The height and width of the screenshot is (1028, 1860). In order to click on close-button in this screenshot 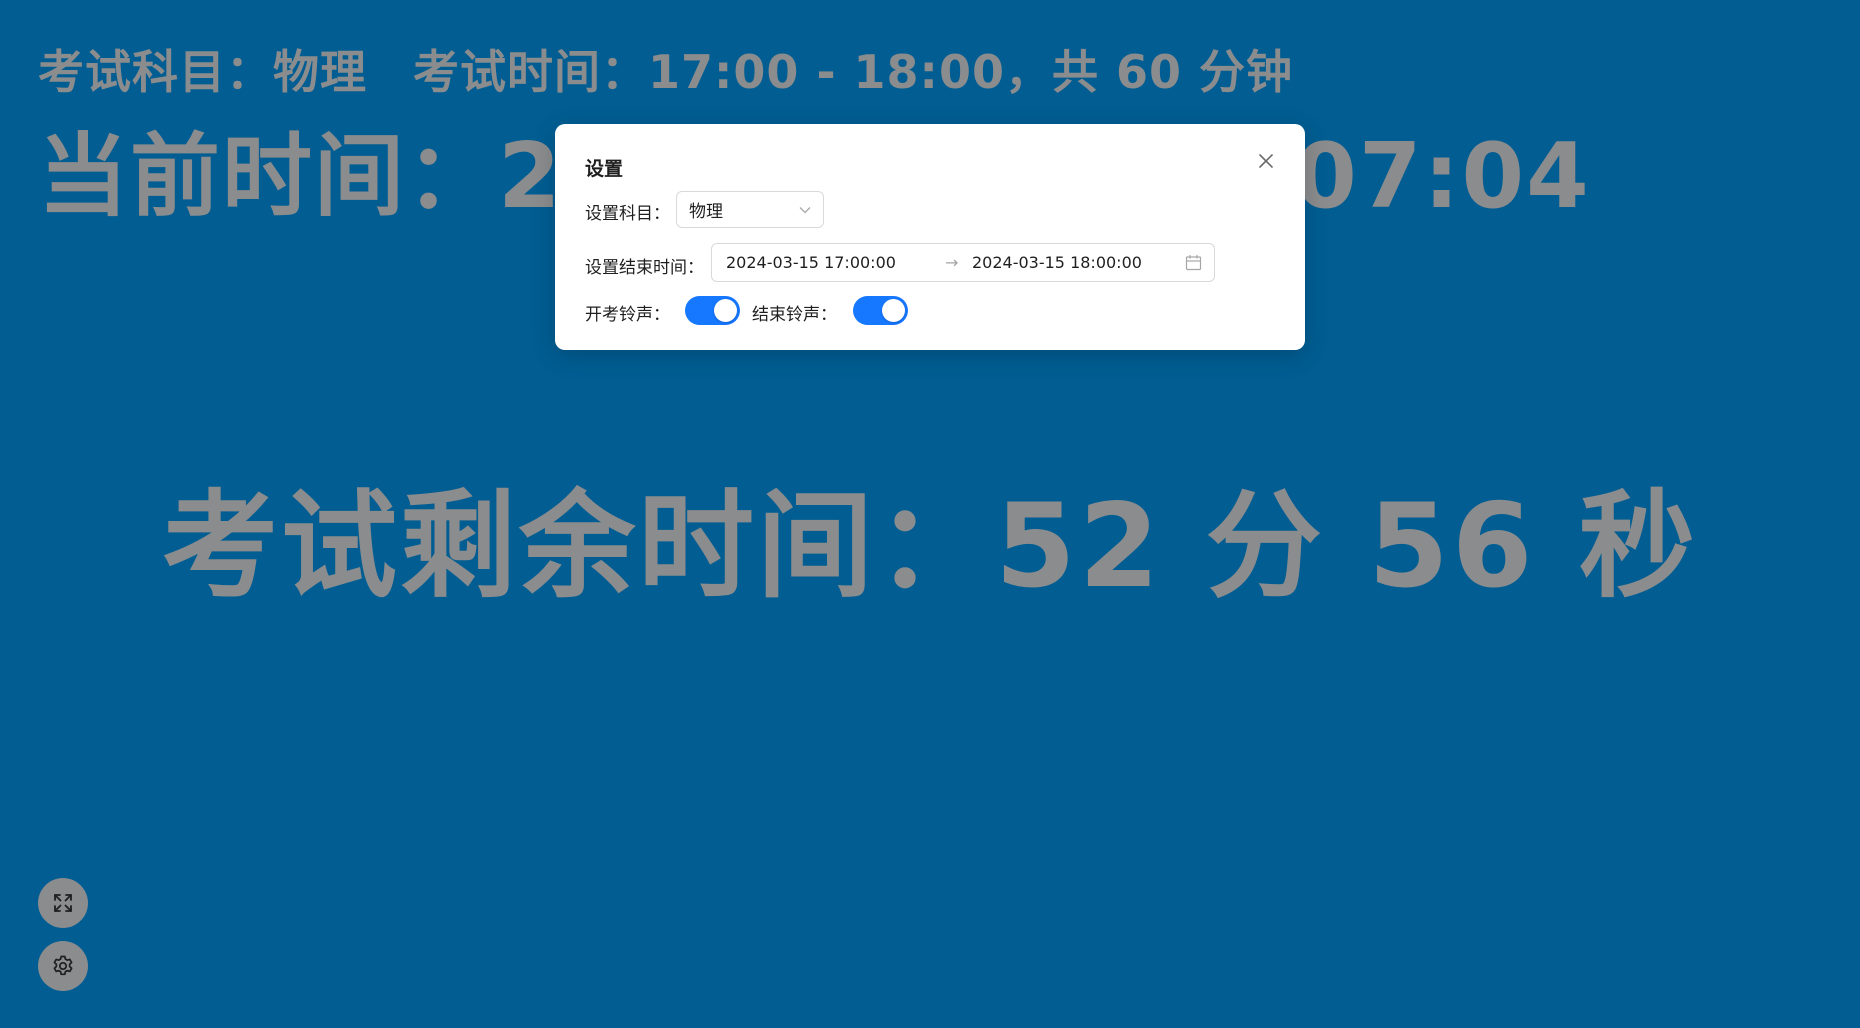, I will do `click(1266, 161)`.